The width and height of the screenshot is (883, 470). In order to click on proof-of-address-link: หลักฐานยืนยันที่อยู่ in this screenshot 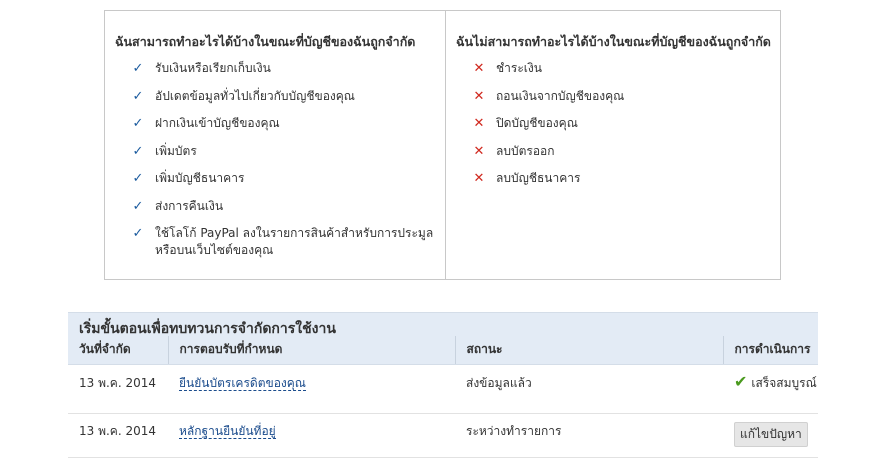, I will do `click(227, 431)`.